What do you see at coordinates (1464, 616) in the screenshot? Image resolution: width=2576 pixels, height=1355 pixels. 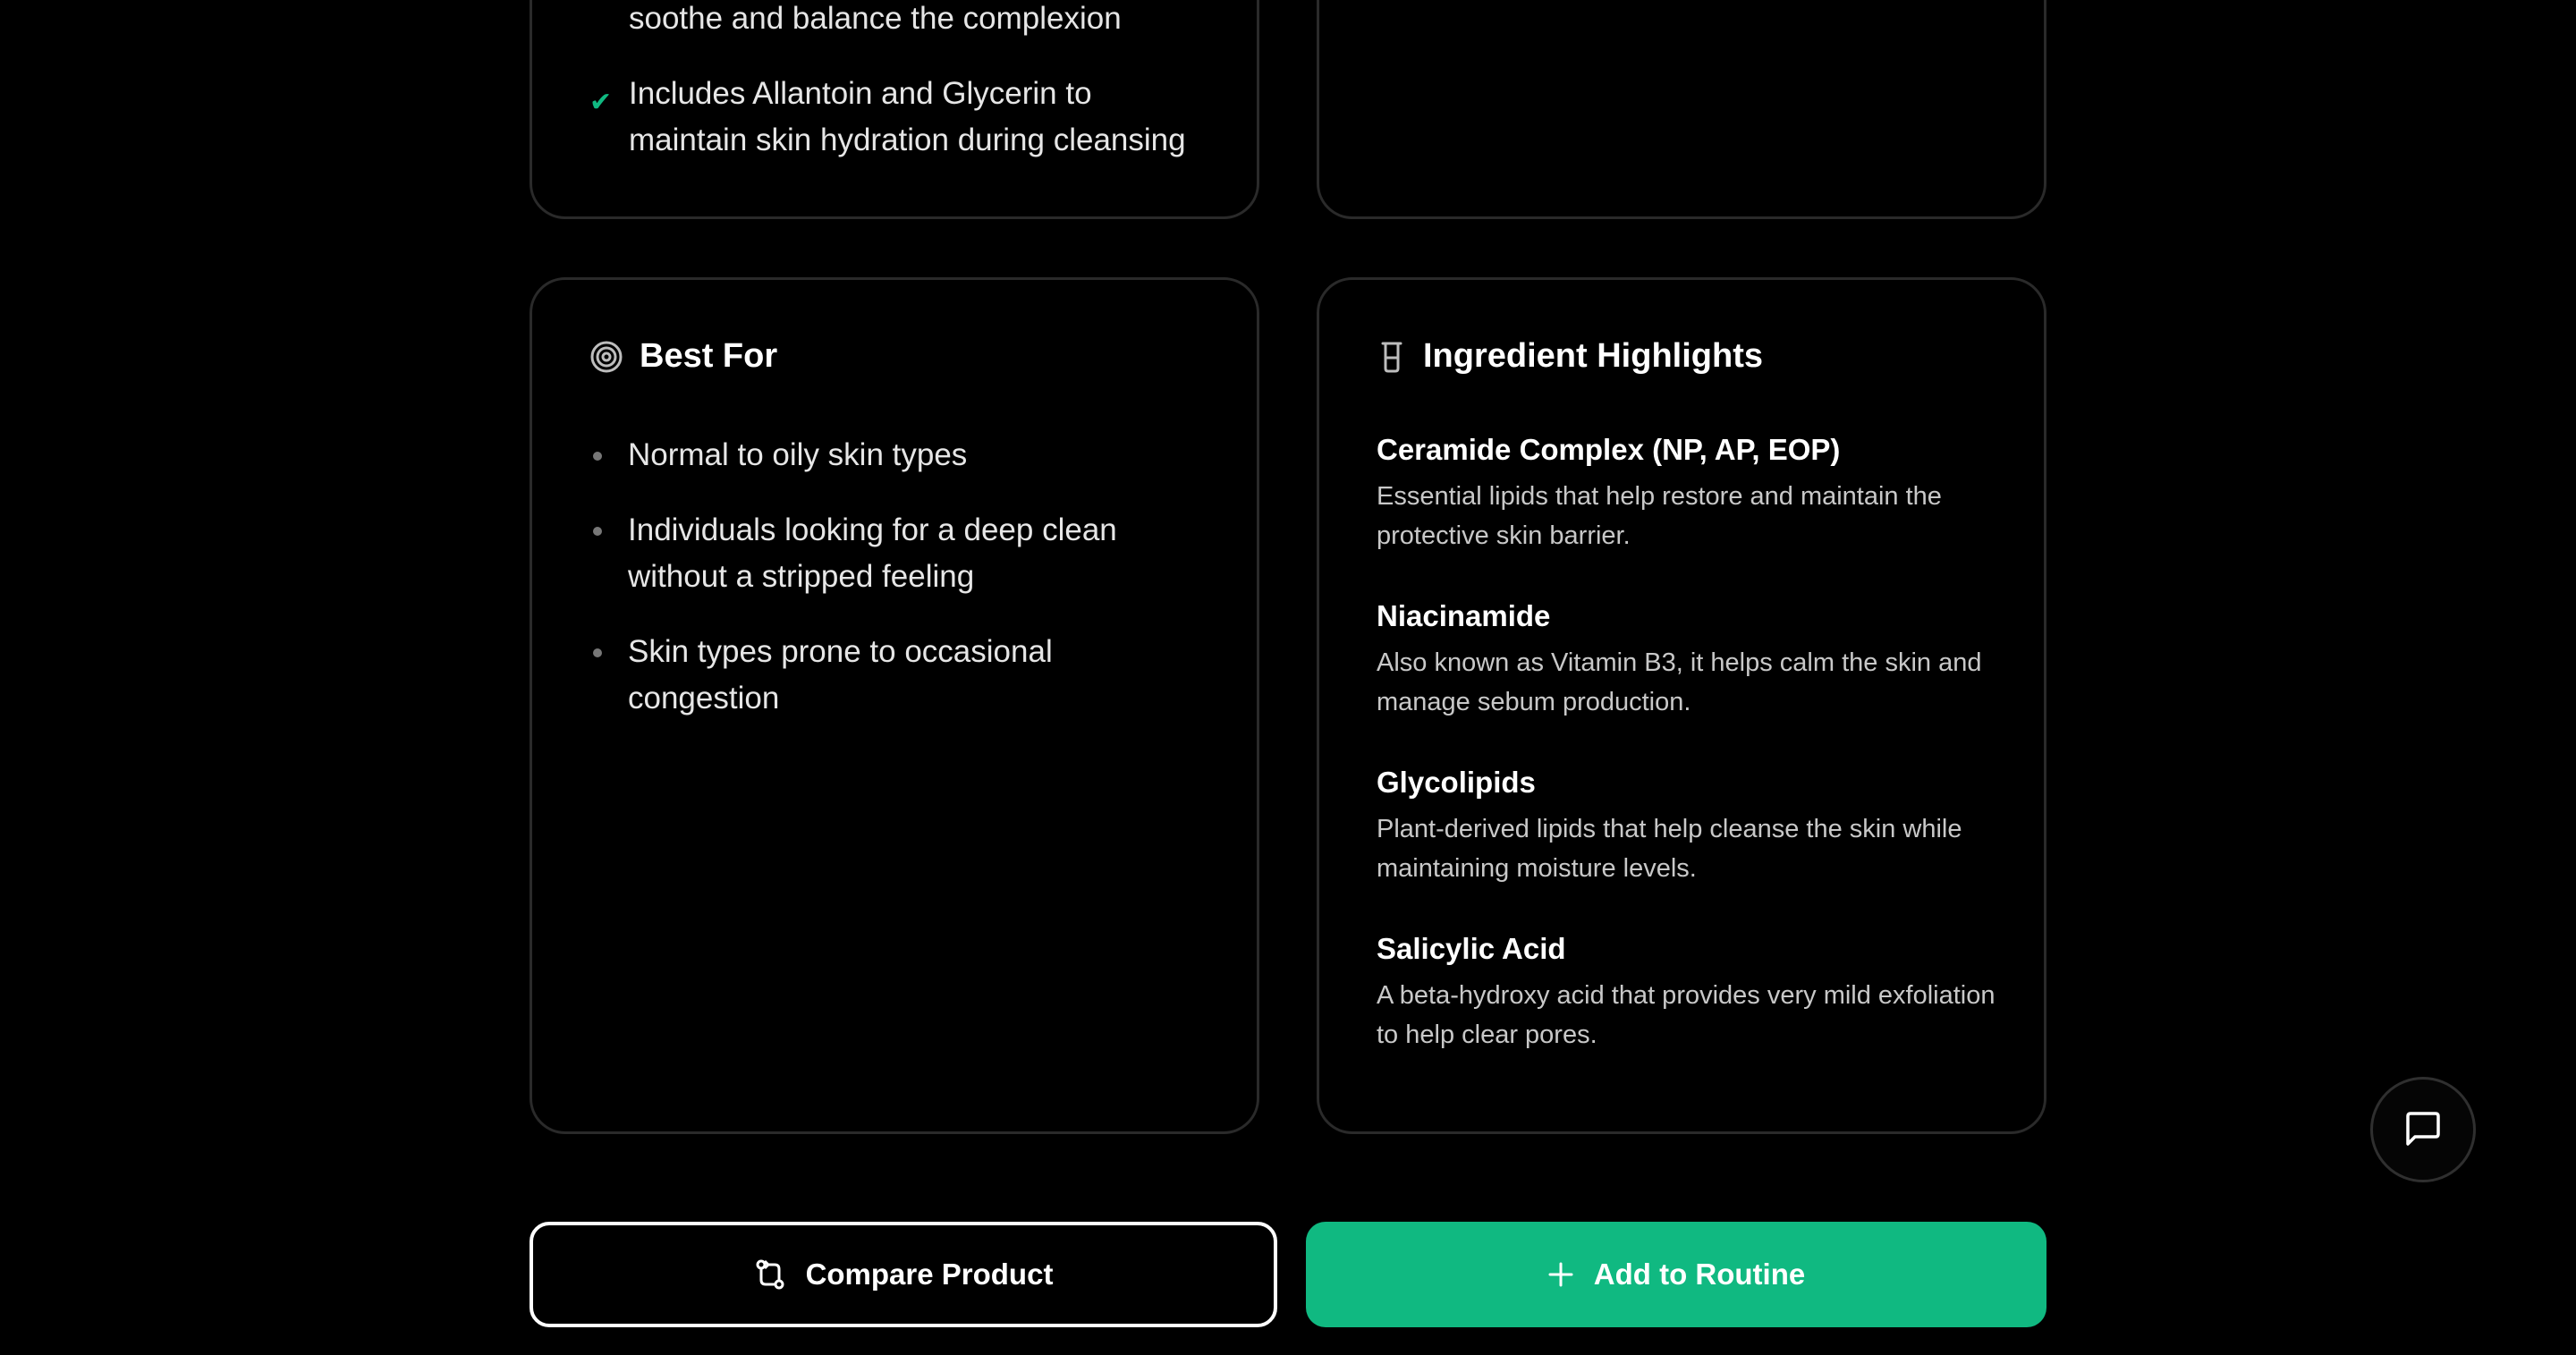 I see `ingredient-name: Niacinamide` at bounding box center [1464, 616].